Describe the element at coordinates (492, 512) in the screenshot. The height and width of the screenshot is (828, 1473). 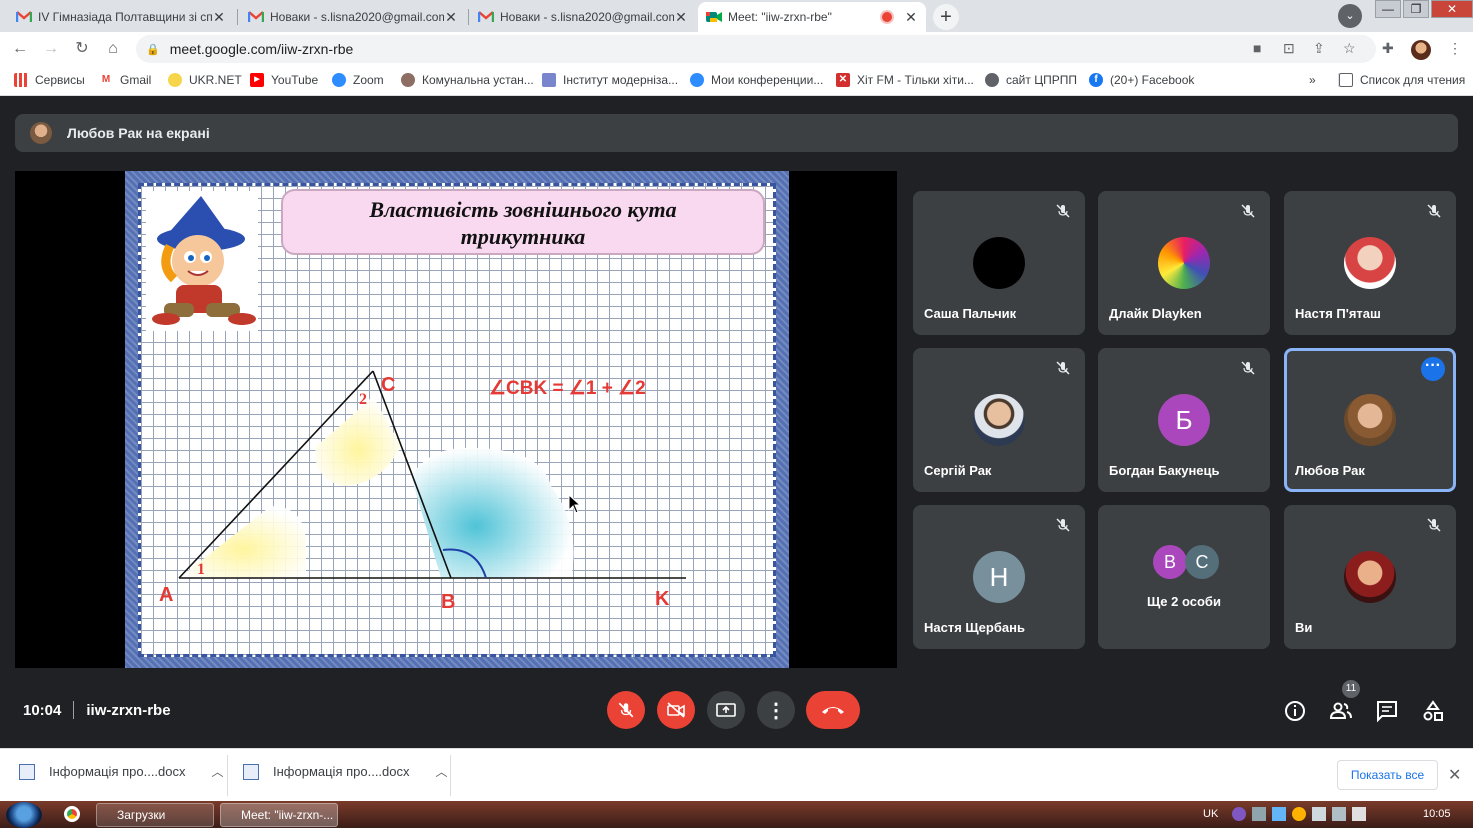
I see `exterior-angle-shading` at that location.